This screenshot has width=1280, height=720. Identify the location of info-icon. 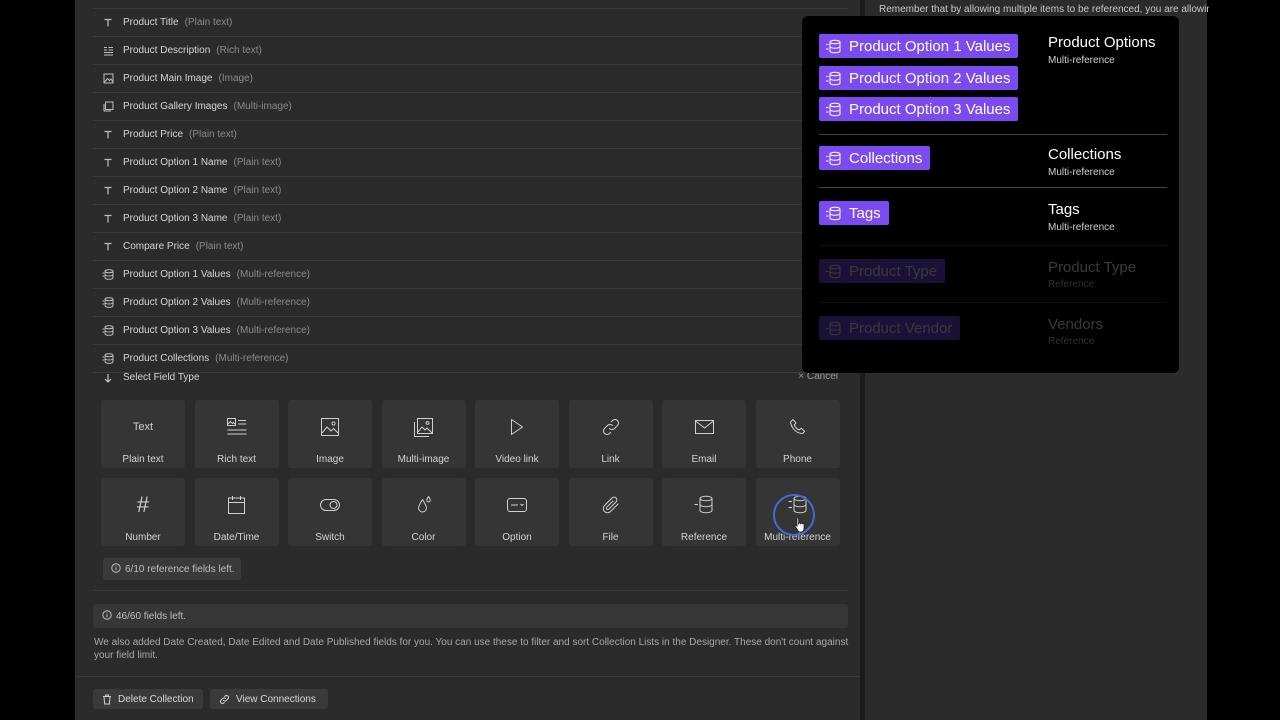
(116, 569).